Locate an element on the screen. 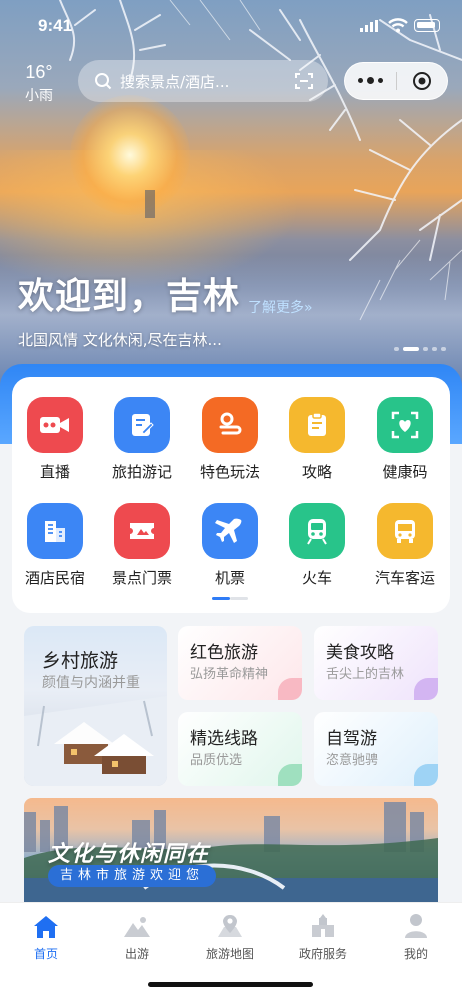 The image size is (462, 1000). battery-icon is located at coordinates (427, 25).